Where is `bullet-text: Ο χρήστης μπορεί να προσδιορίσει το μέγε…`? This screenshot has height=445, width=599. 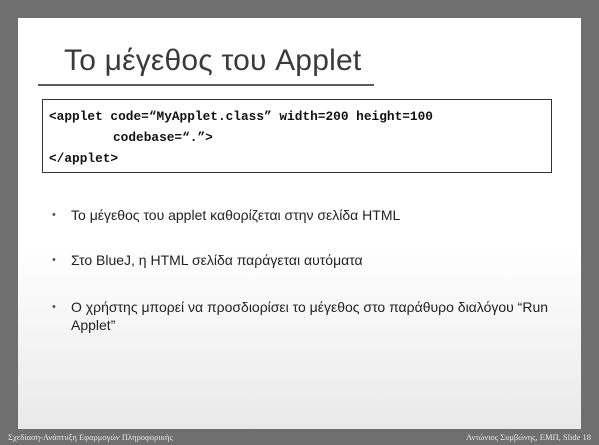 bullet-text: Ο χρήστης μπορεί να προσδιορίσει το μέγε… is located at coordinates (310, 316).